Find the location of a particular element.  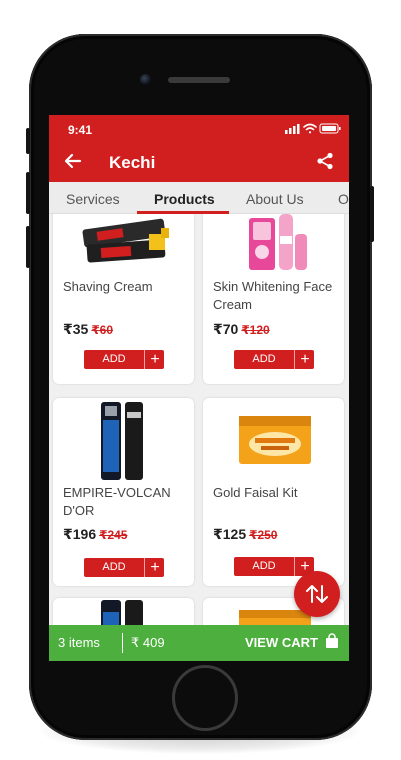

wifi-icon is located at coordinates (310, 128).